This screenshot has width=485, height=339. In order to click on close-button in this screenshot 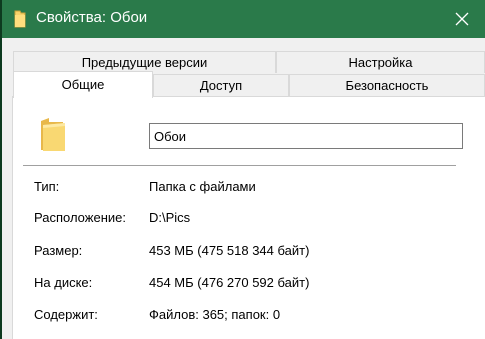, I will do `click(462, 19)`.